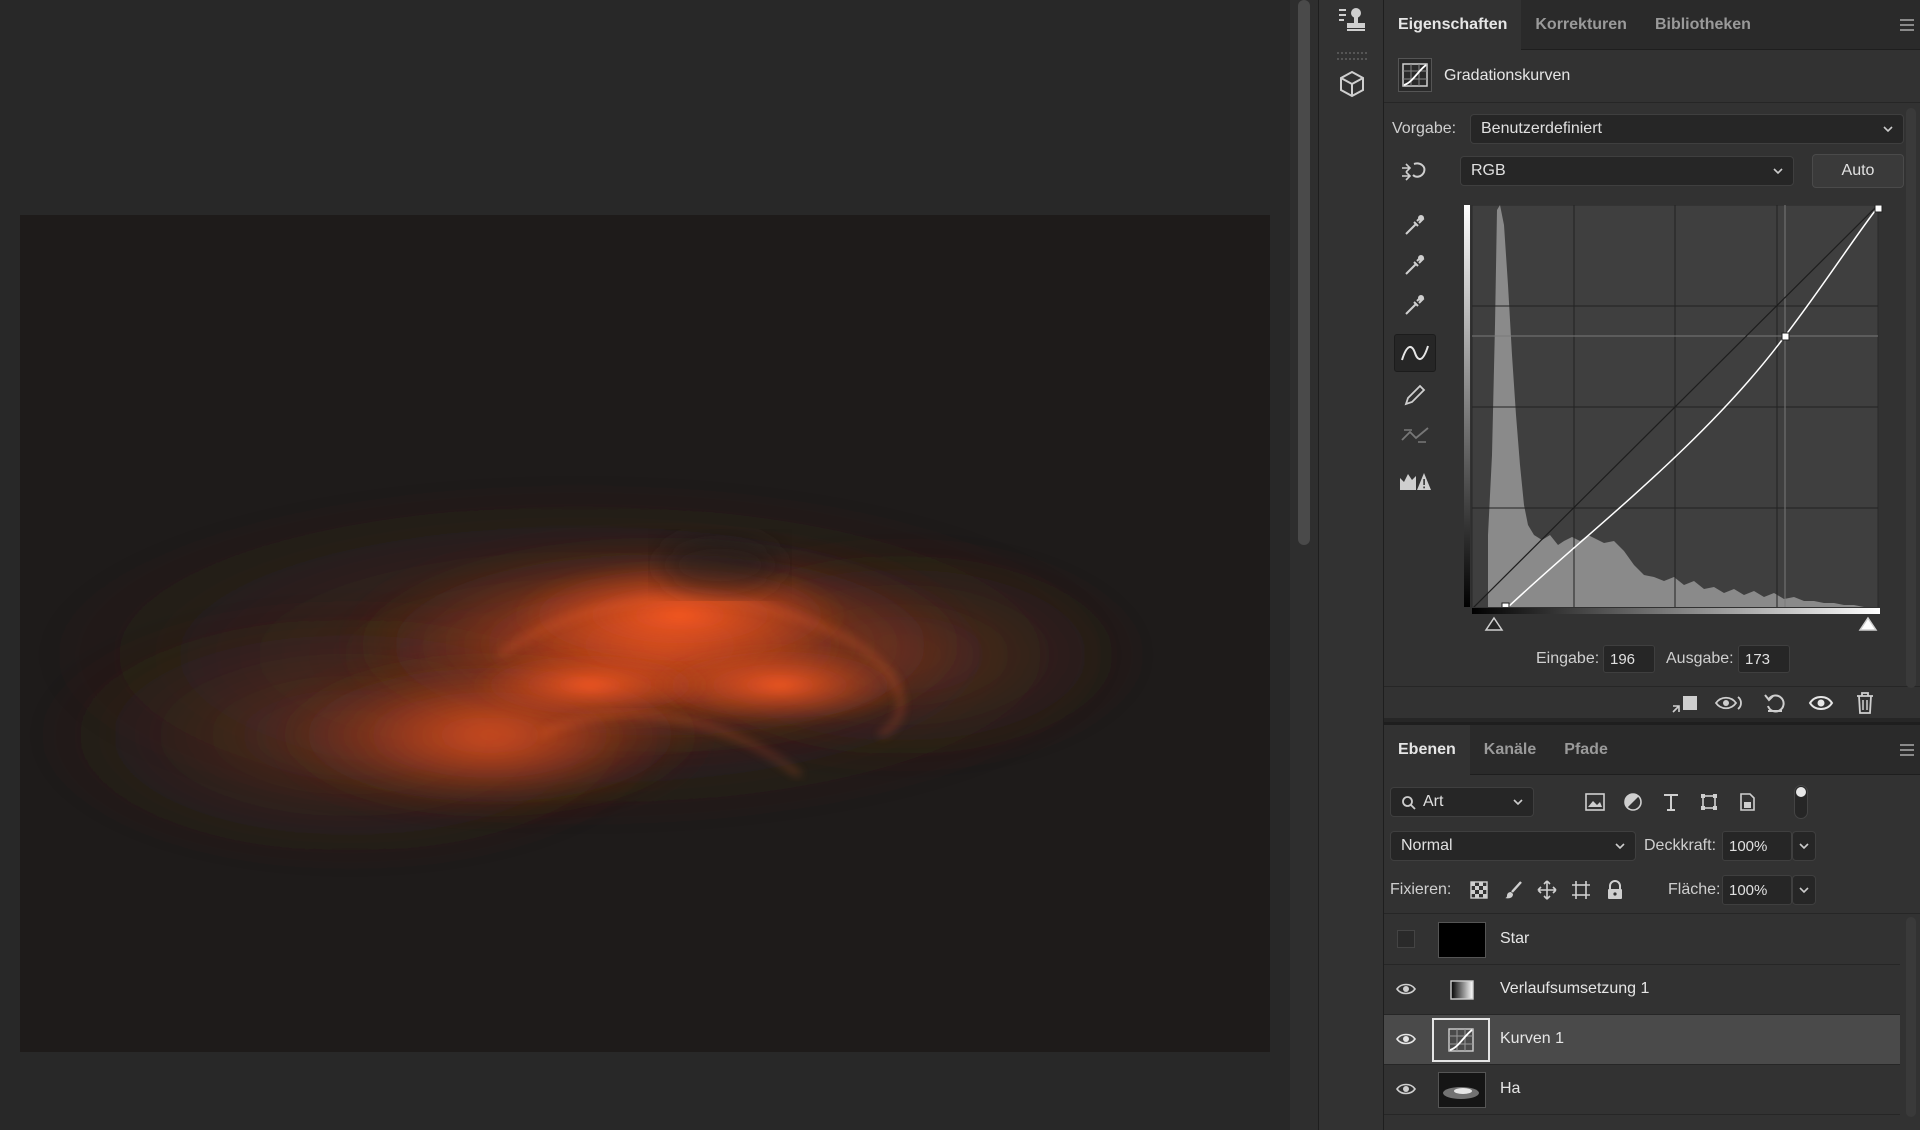 The image size is (1920, 1130). I want to click on white-point-eyedropper-icon, so click(1415, 305).